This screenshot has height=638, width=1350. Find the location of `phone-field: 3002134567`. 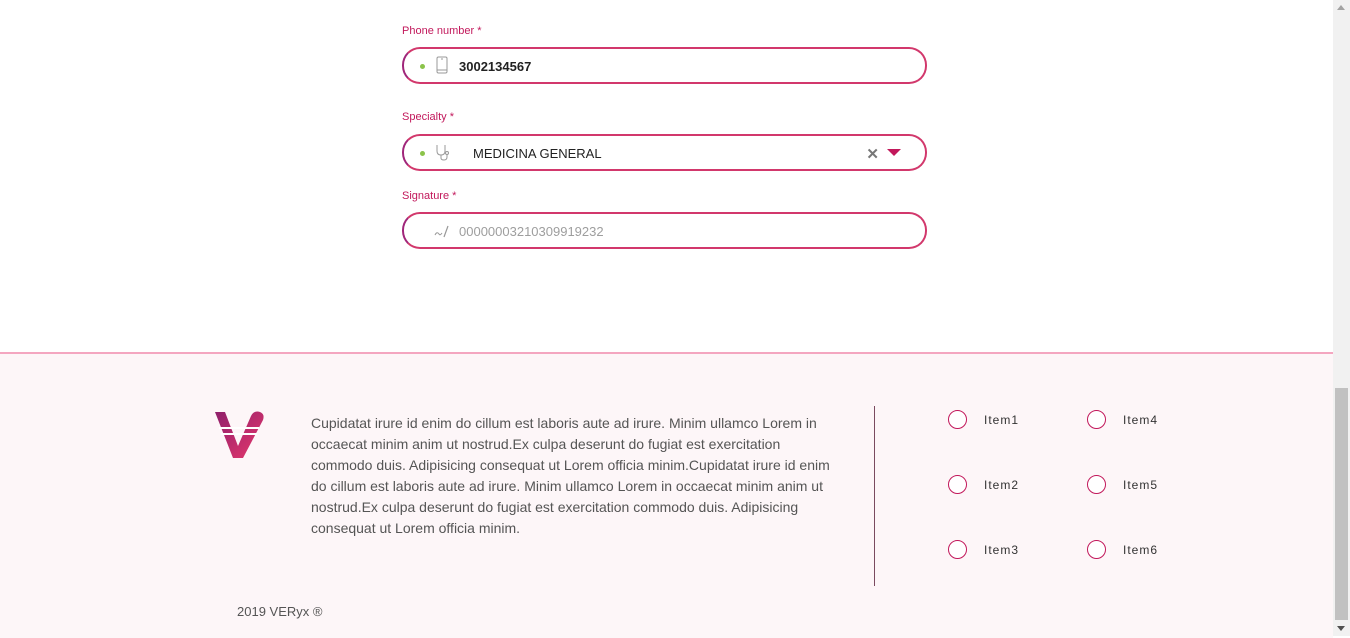

phone-field: 3002134567 is located at coordinates (664, 65).